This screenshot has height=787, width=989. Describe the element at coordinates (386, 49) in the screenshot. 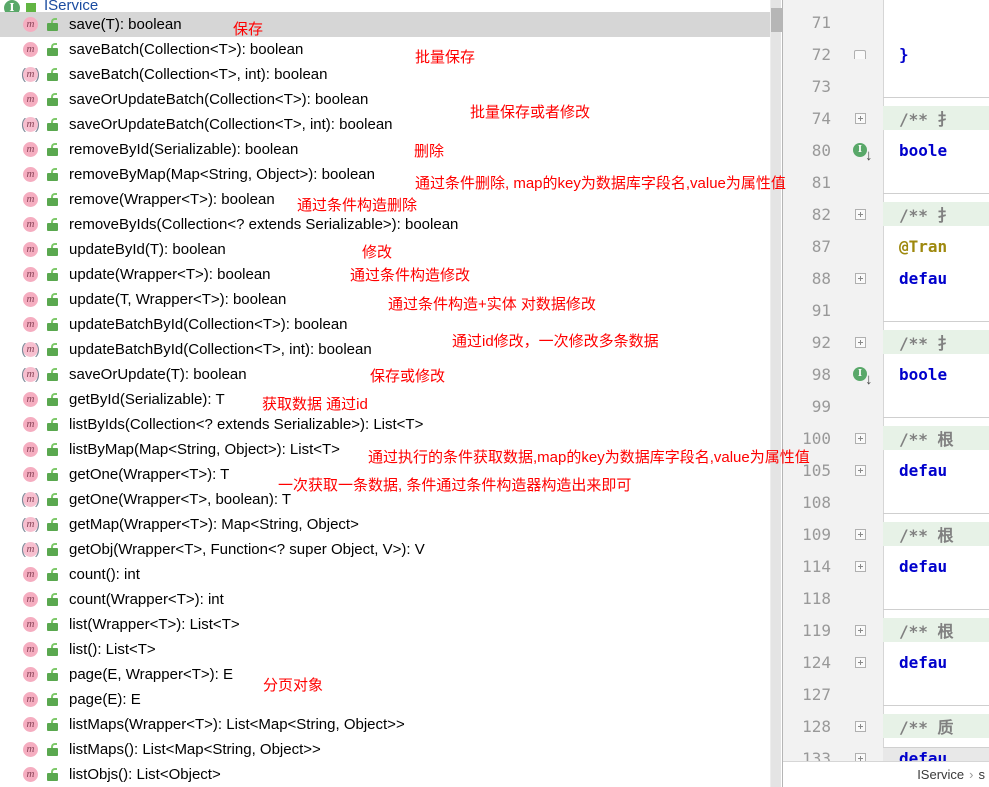

I see `method-row: m saveBatch(Collection<T>): boolean` at that location.